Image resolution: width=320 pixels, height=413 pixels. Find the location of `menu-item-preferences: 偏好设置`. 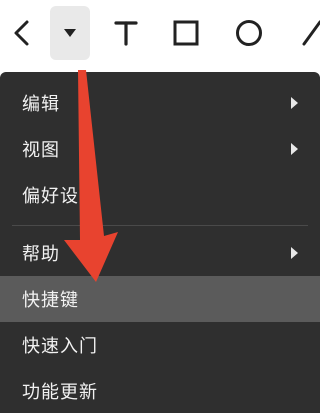

menu-item-preferences: 偏好设置 is located at coordinates (160, 195).